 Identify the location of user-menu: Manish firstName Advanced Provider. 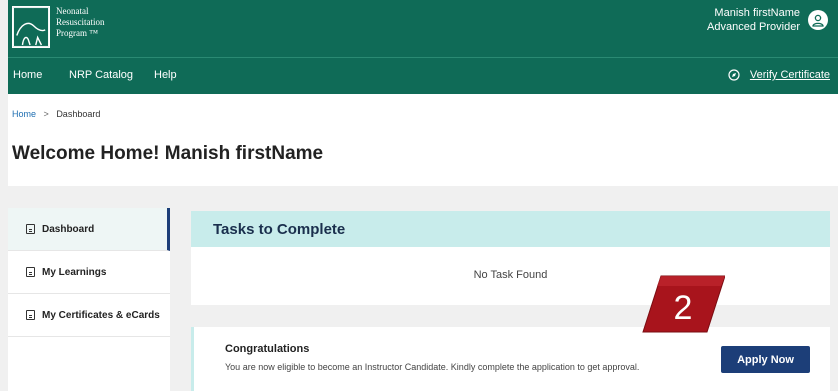
(767, 20).